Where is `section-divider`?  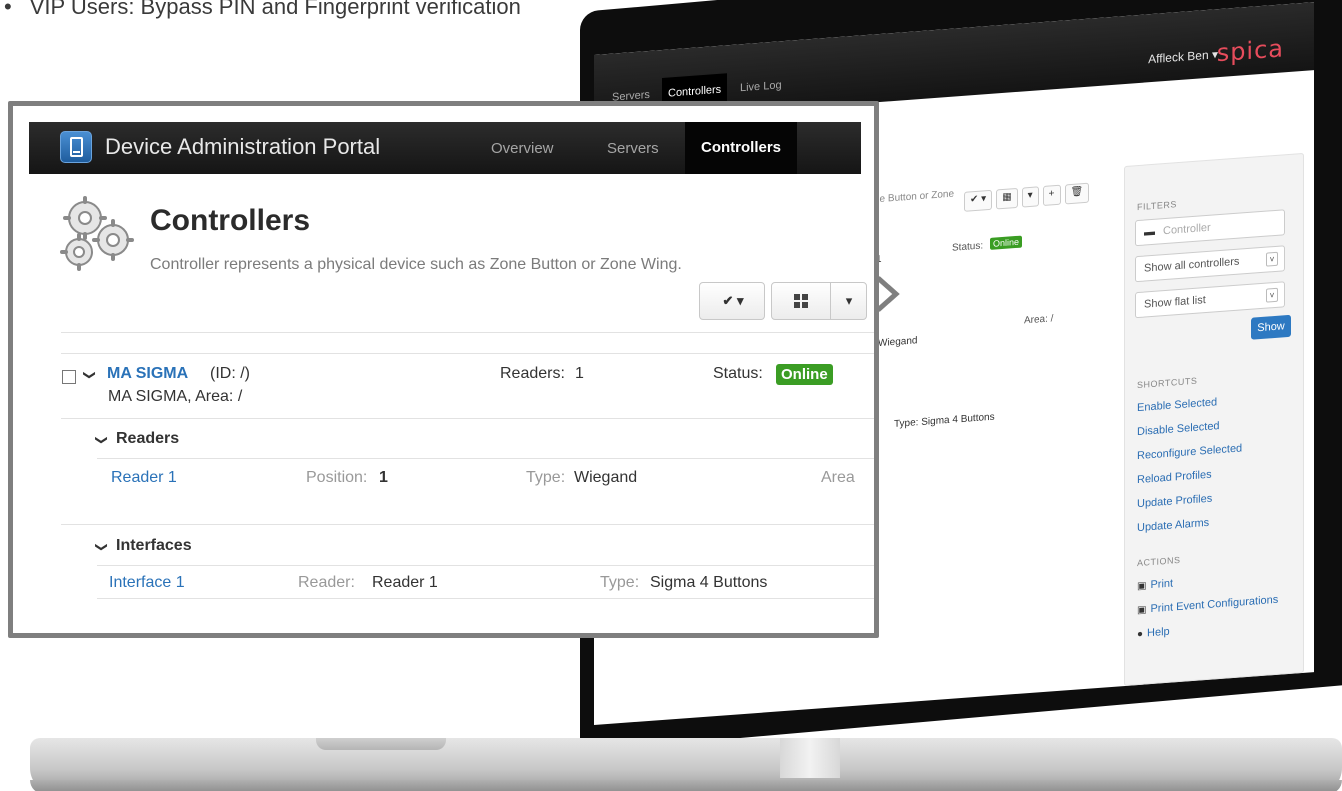 section-divider is located at coordinates (467, 524).